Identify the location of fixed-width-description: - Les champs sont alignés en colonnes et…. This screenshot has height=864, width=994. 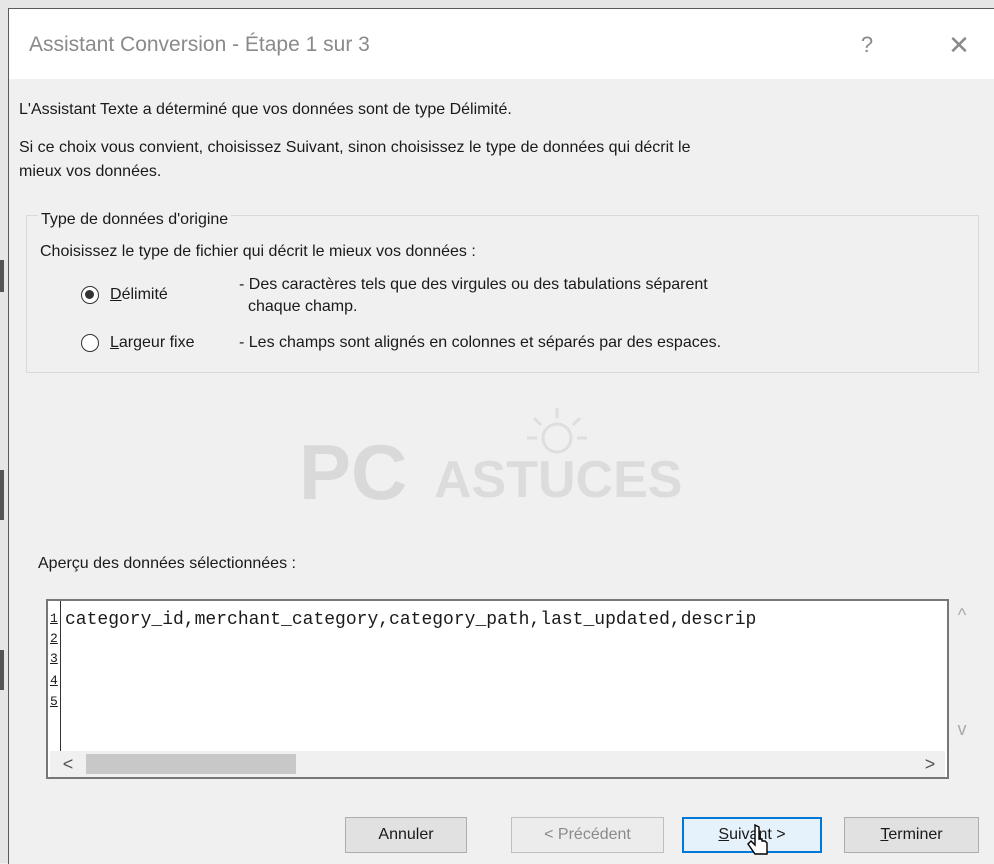
(480, 342).